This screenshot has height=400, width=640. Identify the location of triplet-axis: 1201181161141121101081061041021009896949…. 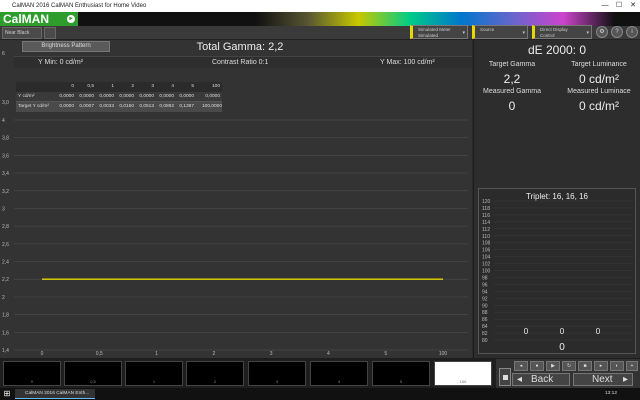
(557, 271).